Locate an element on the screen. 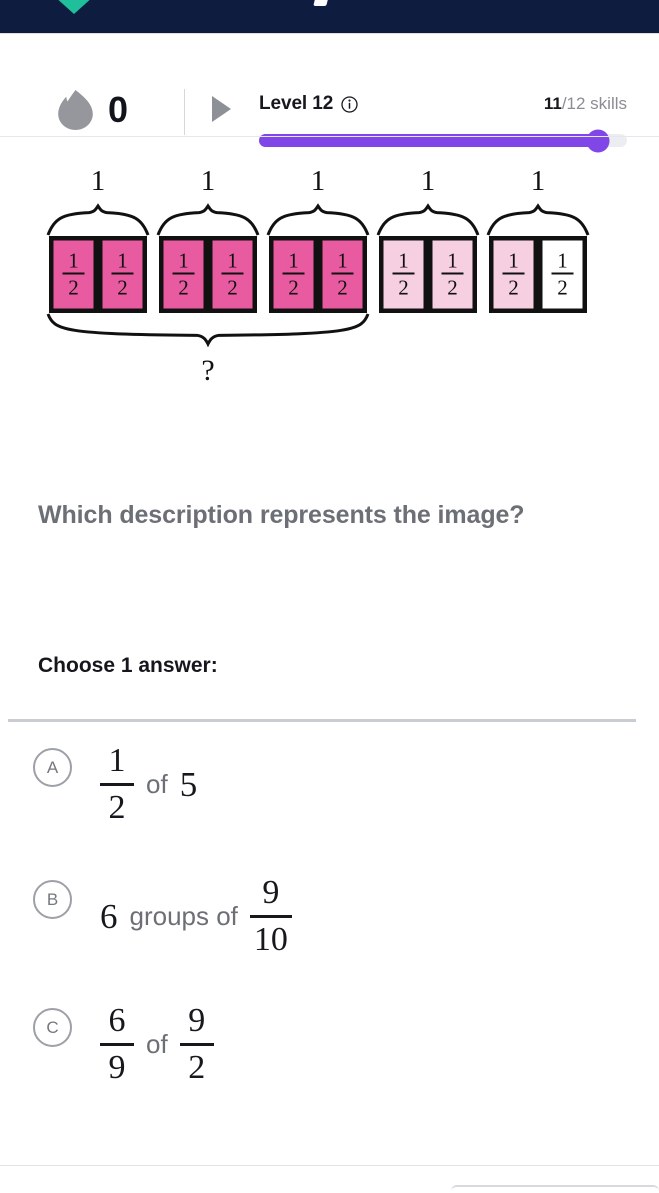 The image size is (659, 1193). khan-leaf-logo-icon is located at coordinates (74, 7).